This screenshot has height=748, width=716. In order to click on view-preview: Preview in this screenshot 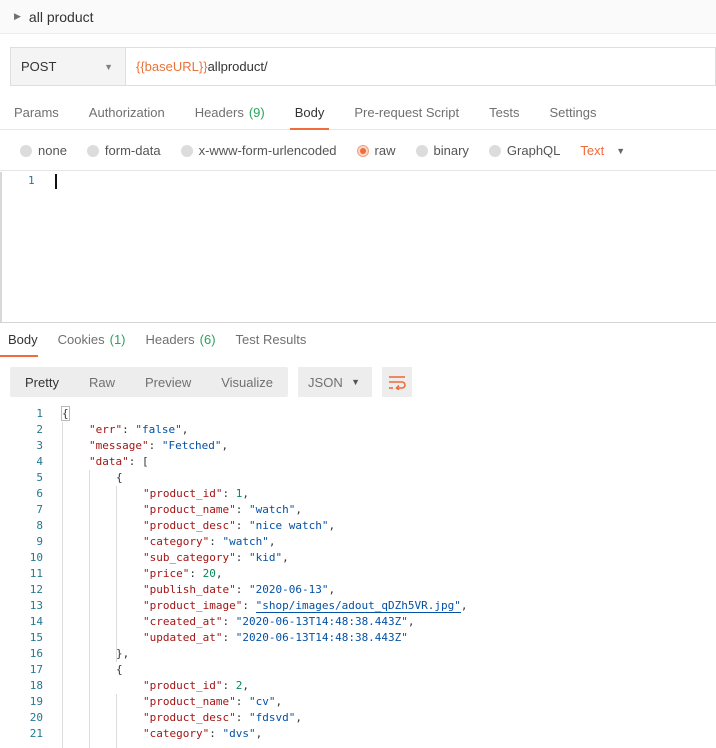, I will do `click(168, 382)`.